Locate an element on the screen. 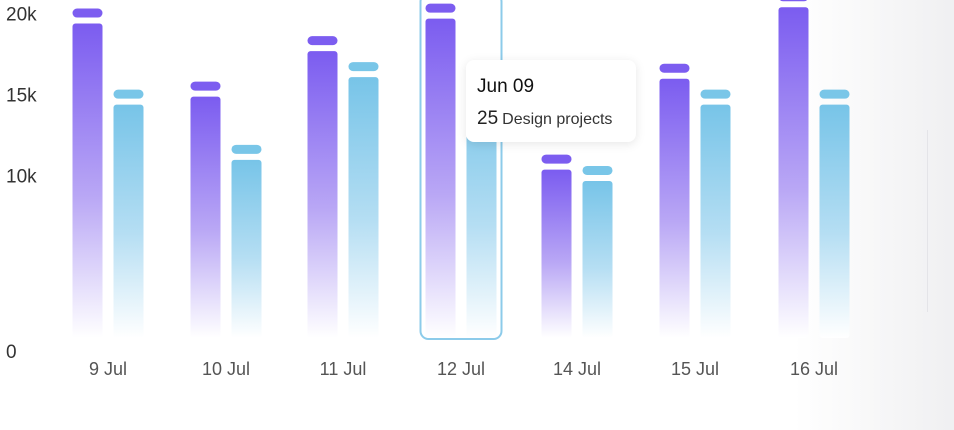 The width and height of the screenshot is (954, 430). x-tick-label: 16 Jul is located at coordinates (814, 369).